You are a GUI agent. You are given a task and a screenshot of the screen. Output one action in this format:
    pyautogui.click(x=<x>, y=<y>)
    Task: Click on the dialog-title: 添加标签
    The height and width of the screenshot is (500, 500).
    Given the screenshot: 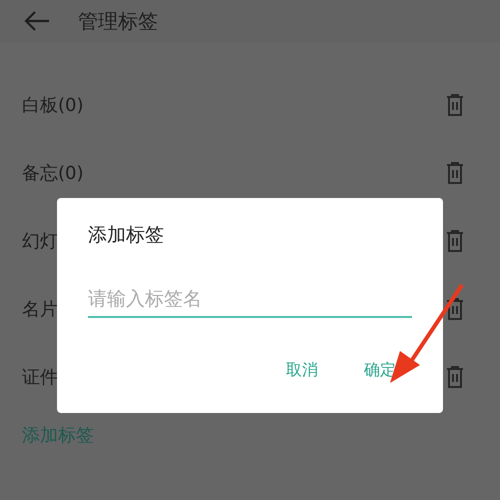 What is the action you would take?
    pyautogui.click(x=126, y=235)
    